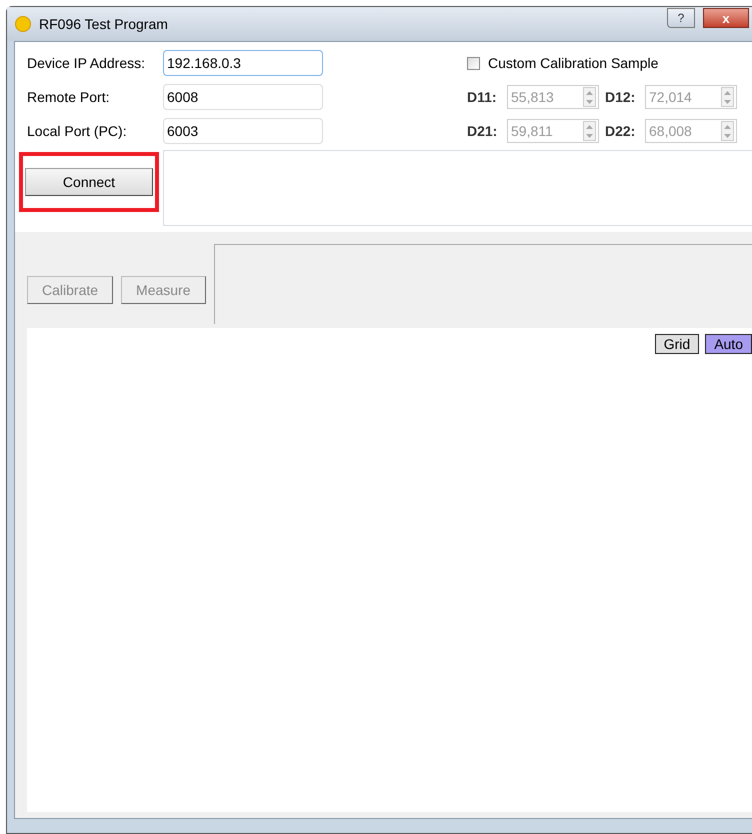  What do you see at coordinates (23, 24) in the screenshot?
I see `app-icon` at bounding box center [23, 24].